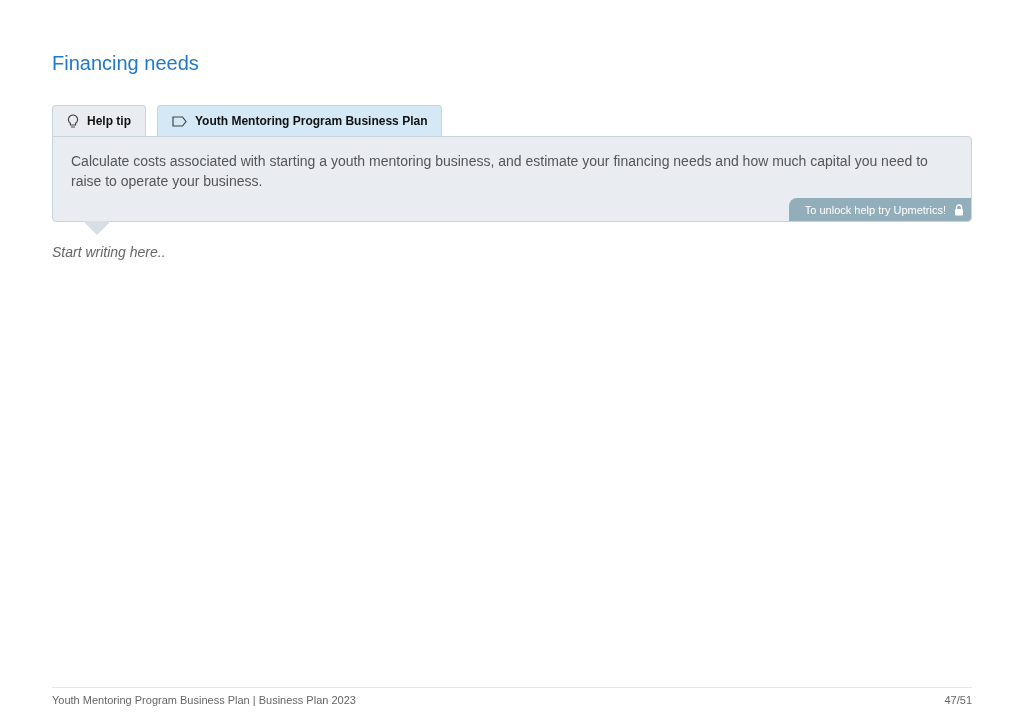 The image size is (1024, 724). Describe the element at coordinates (204, 700) in the screenshot. I see `footer-text: Youth Mentoring Program Business Plan | Business Plan 2023` at that location.